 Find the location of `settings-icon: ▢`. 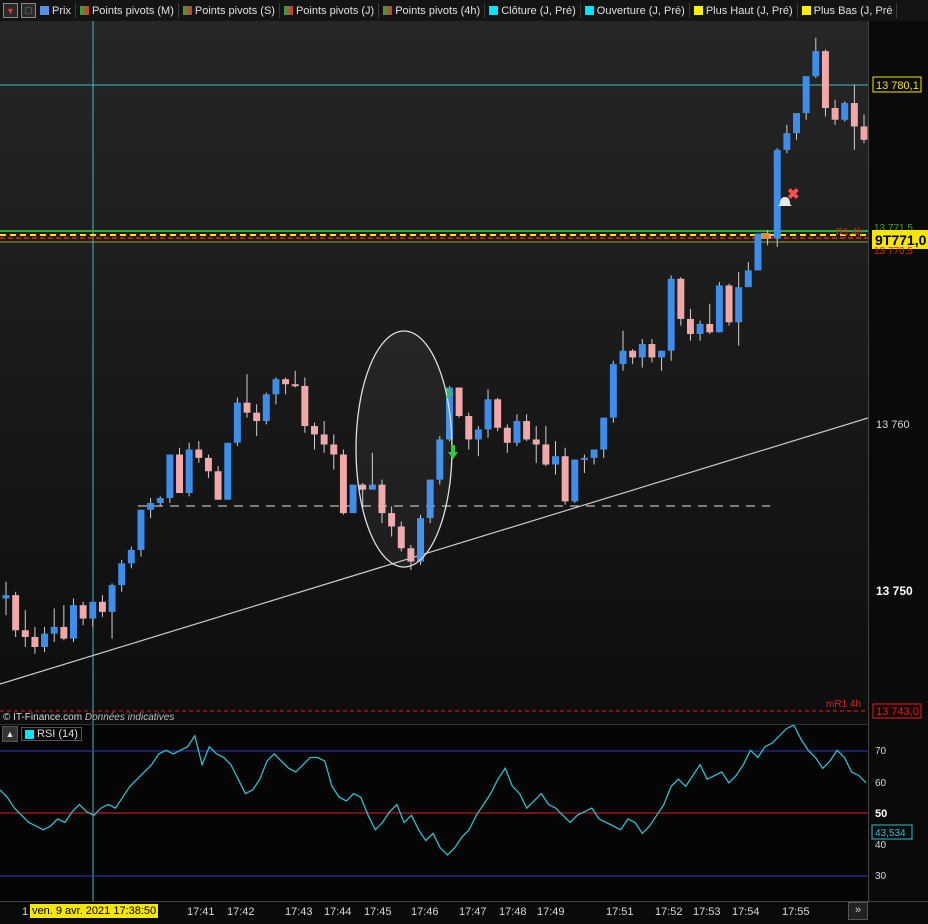

settings-icon: ▢ is located at coordinates (28, 10).